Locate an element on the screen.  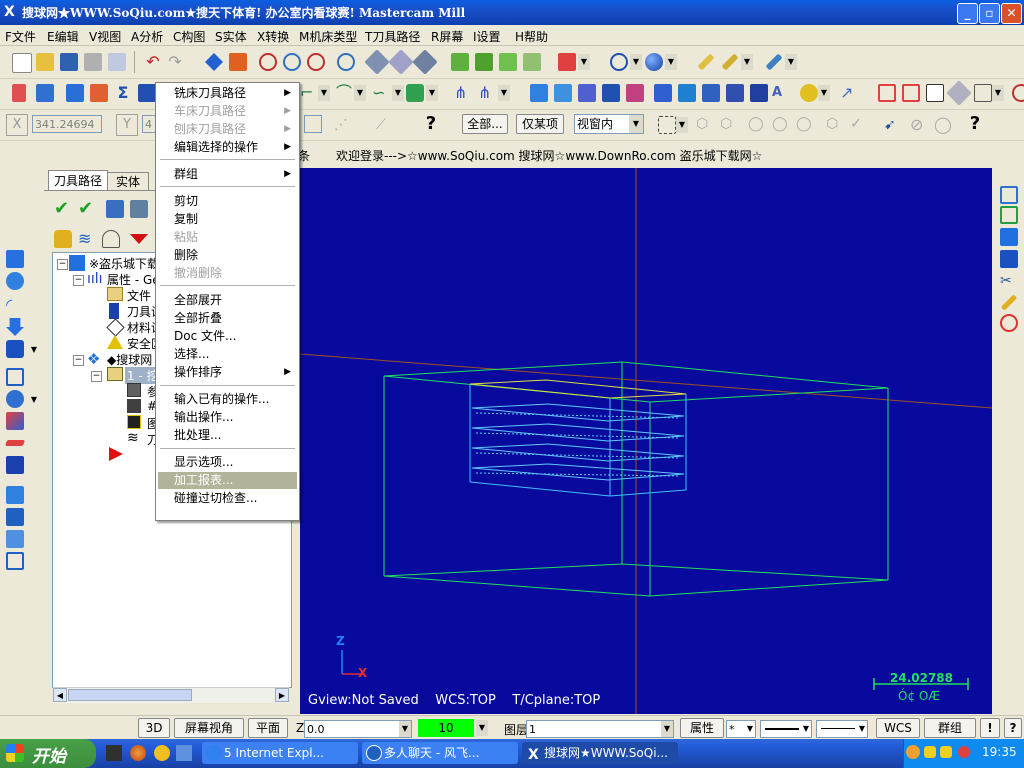
sum-icon: Σ is located at coordinates (123, 93).